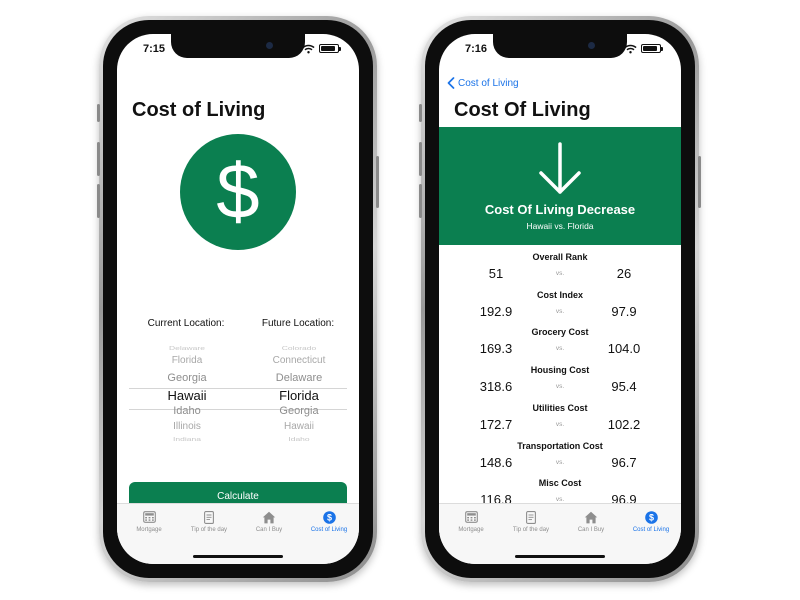  I want to click on stat-row: 51 vs. 26, so click(560, 274).